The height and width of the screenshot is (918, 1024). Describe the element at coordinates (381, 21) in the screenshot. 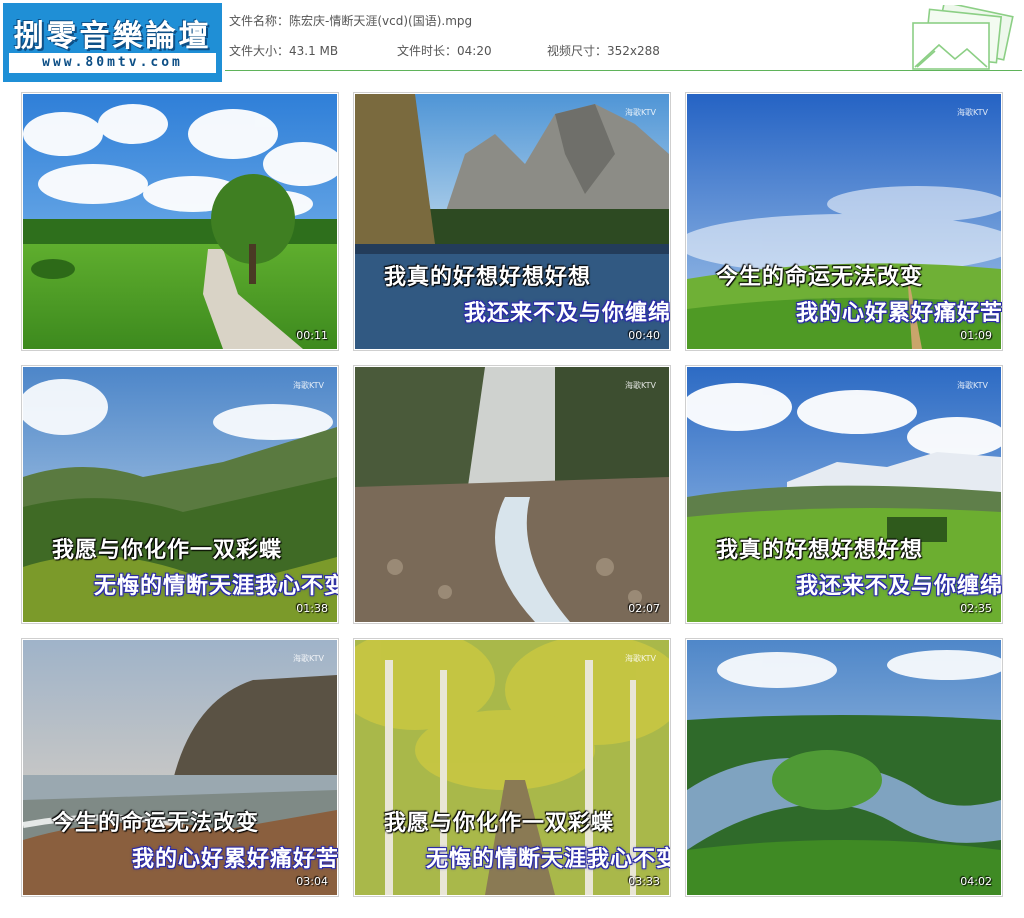

I see `file-name-value: 陈宏庆-情断天涯(vcd)(国语).mpg` at that location.